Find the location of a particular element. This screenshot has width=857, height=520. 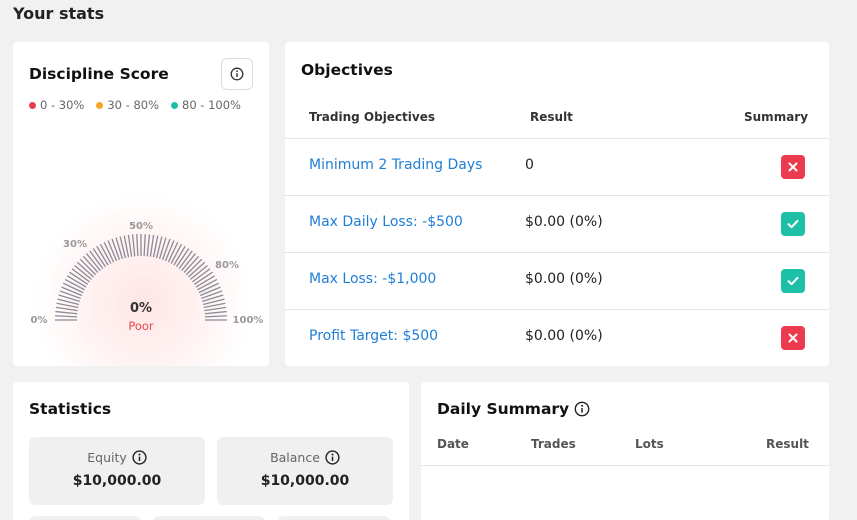

gauge-value: 0% is located at coordinates (141, 308).